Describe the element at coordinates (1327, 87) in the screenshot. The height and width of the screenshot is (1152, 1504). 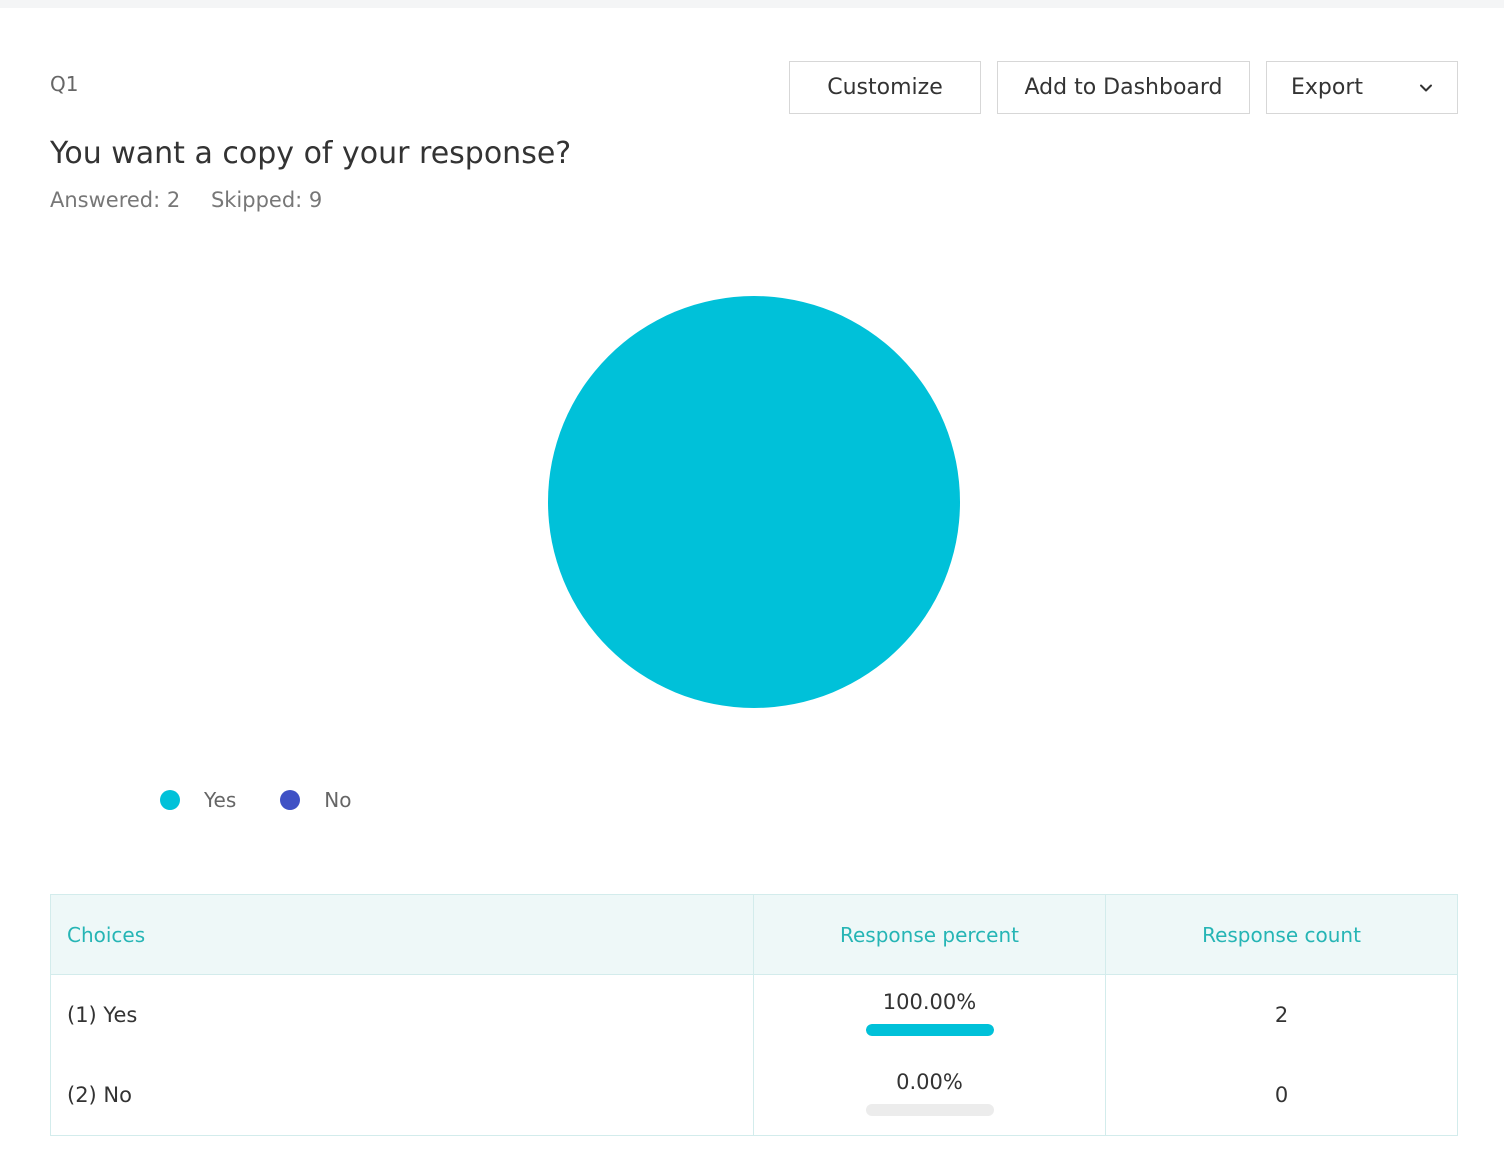
I see `export-label: Export` at that location.